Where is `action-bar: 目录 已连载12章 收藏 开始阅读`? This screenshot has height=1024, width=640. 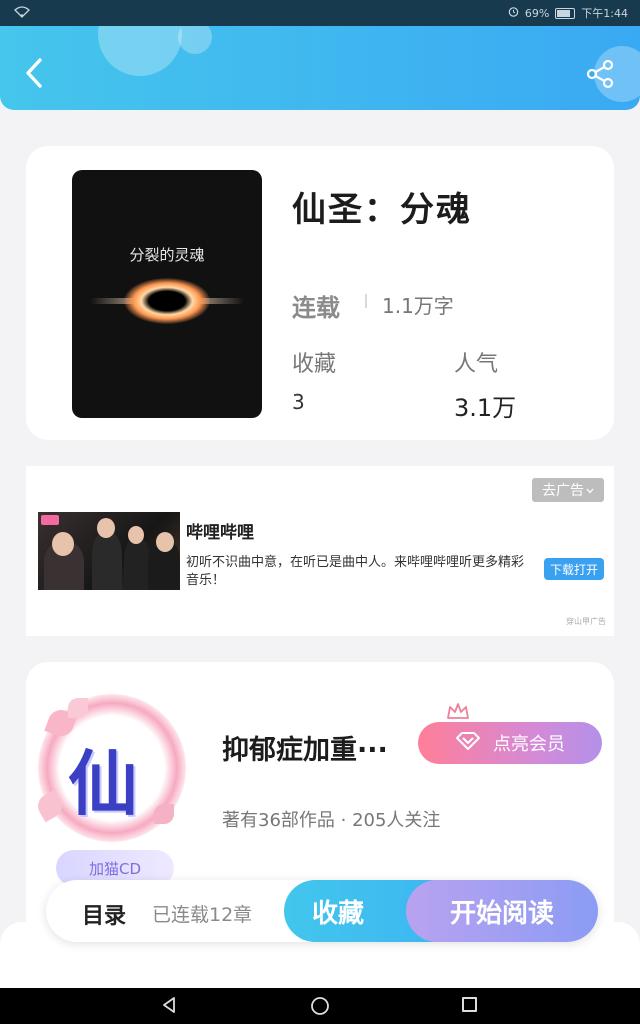 action-bar: 目录 已连载12章 收藏 开始阅读 is located at coordinates (322, 911).